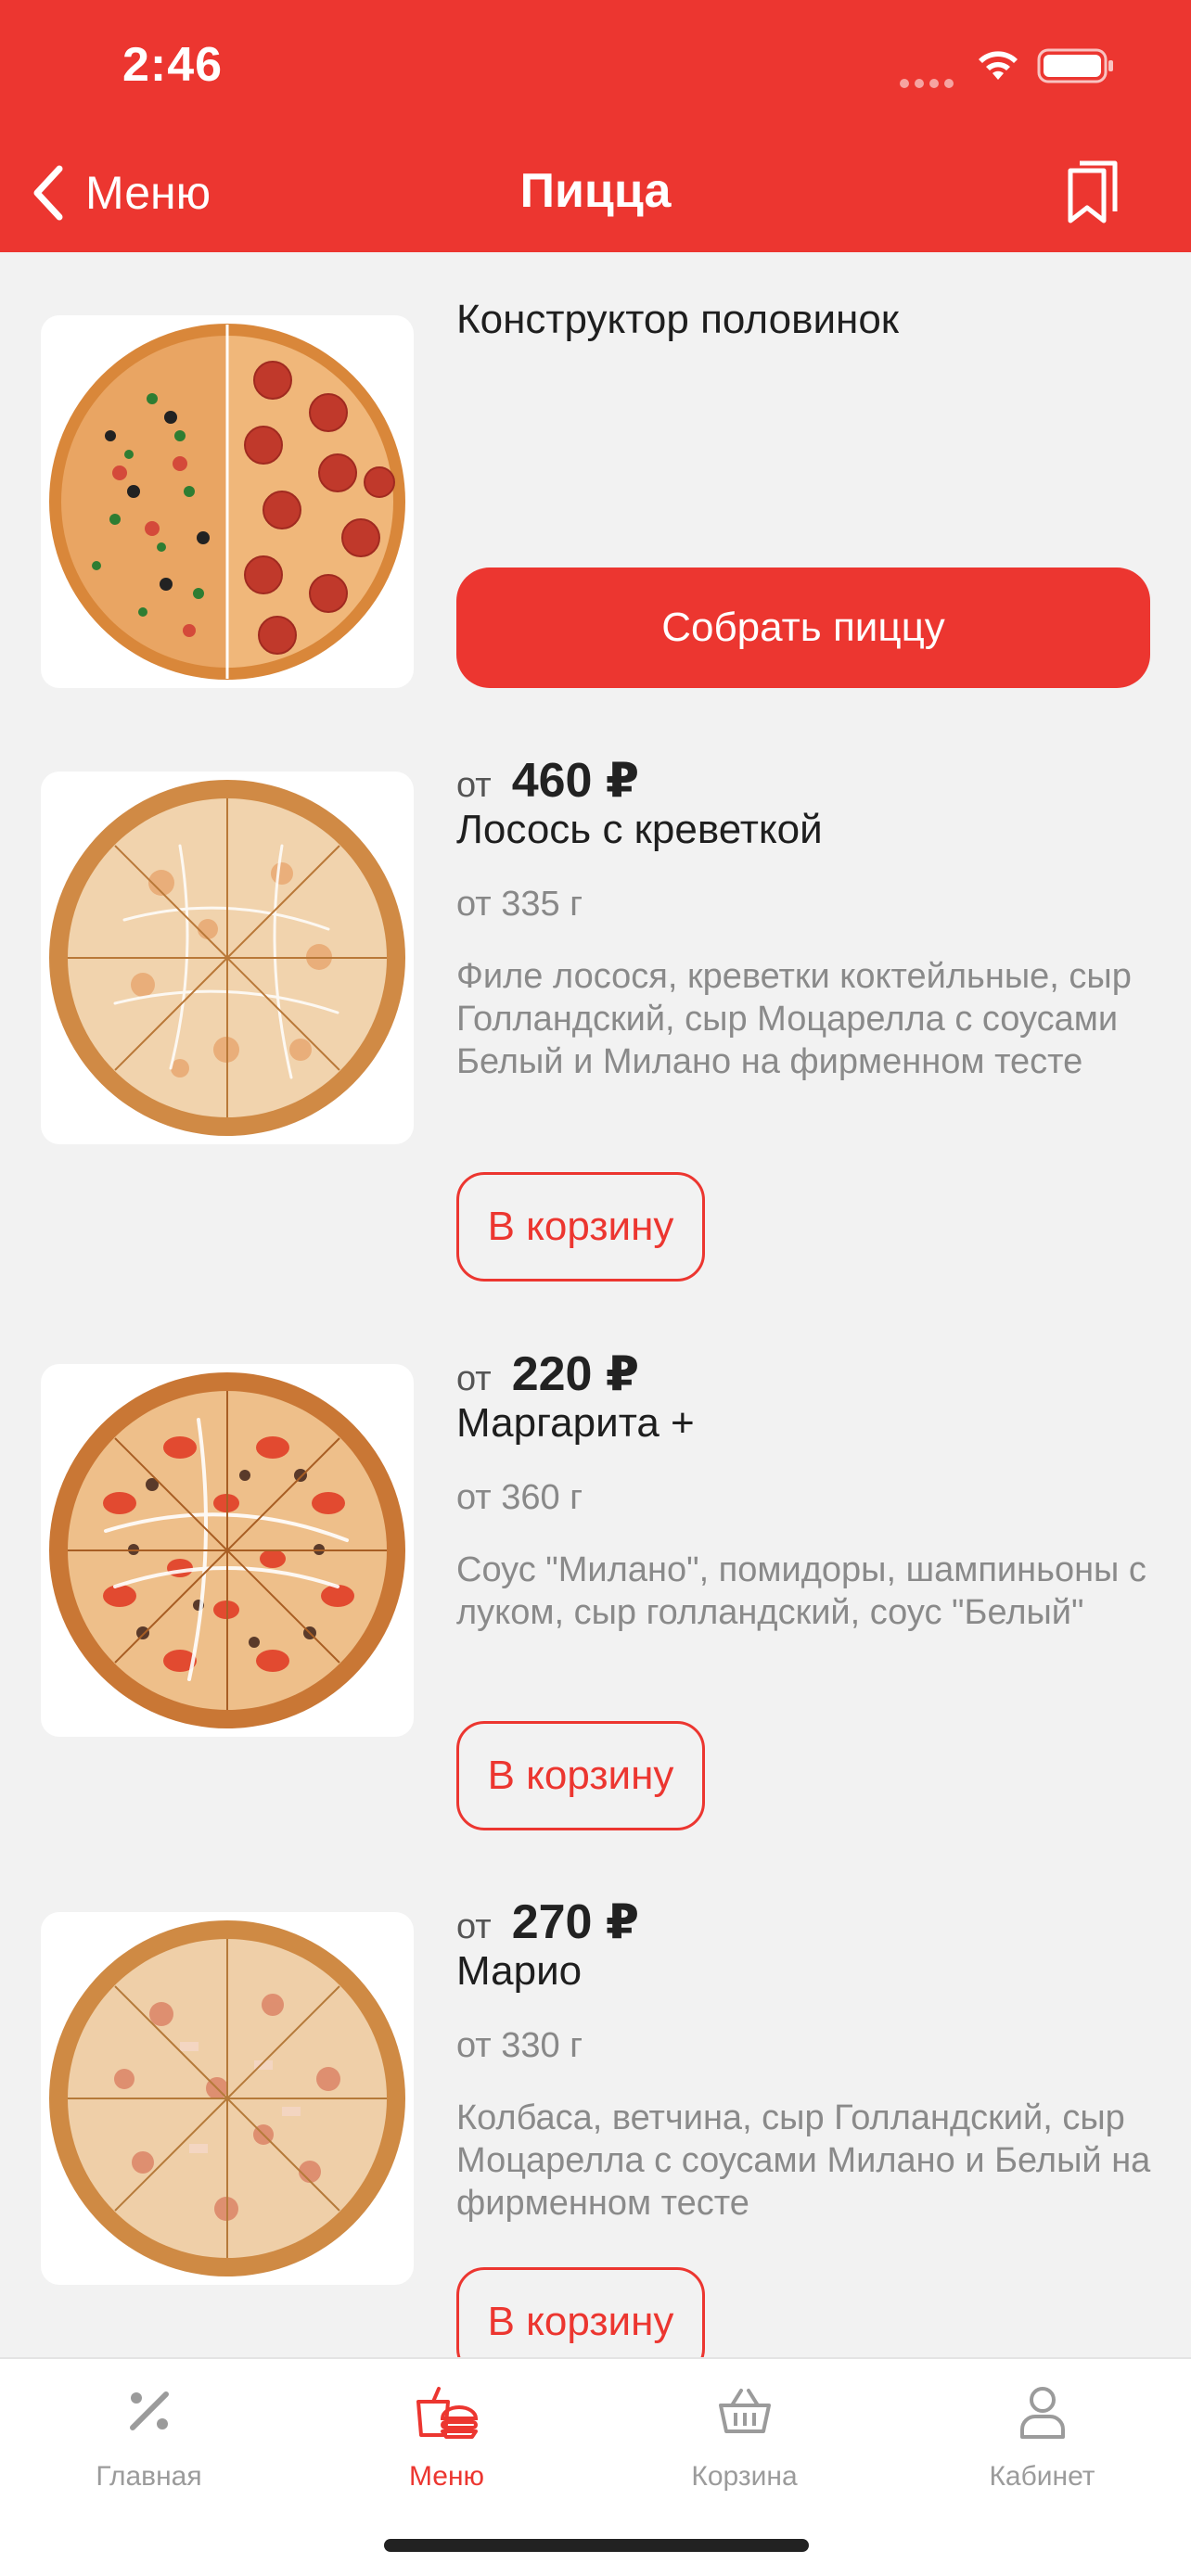 Image resolution: width=1191 pixels, height=2576 pixels. What do you see at coordinates (575, 1922) in the screenshot?
I see `price-value: 270 ₽` at bounding box center [575, 1922].